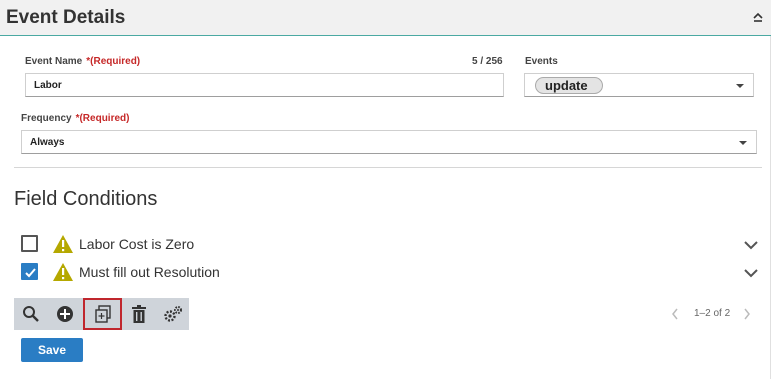 The height and width of the screenshot is (379, 771). I want to click on copy-button, so click(102, 314).